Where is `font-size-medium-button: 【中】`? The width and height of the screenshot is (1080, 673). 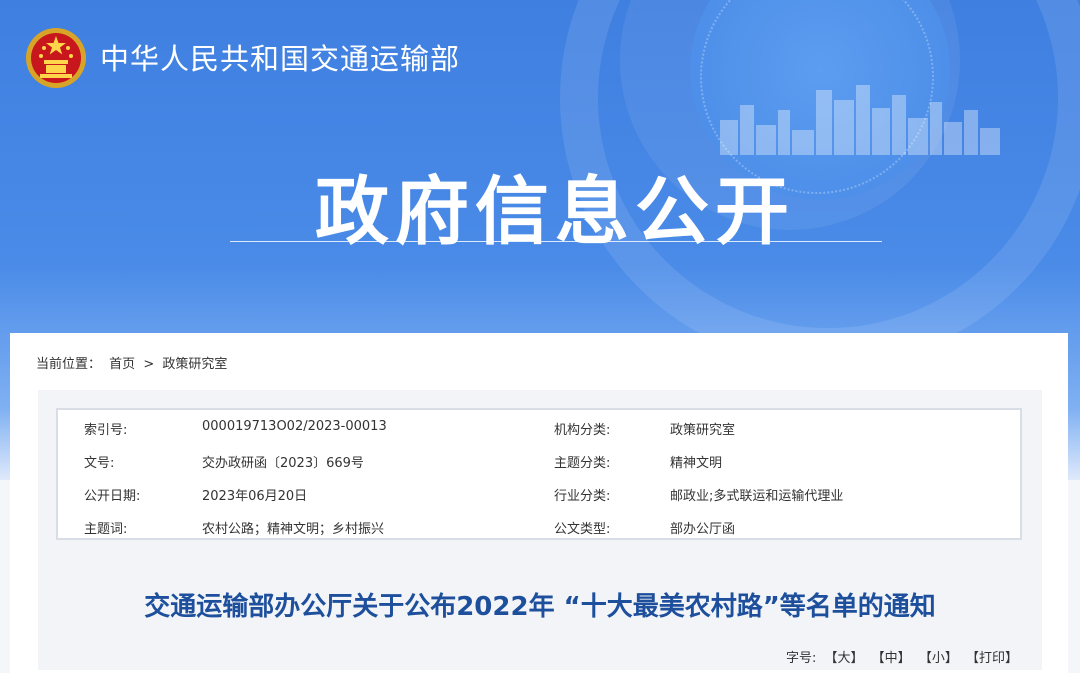
font-size-medium-button: 【中】 is located at coordinates (891, 658).